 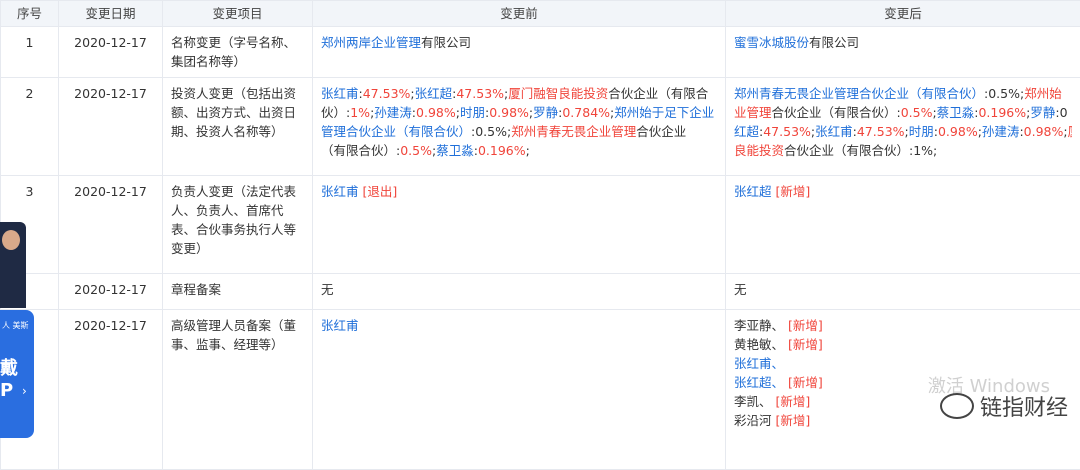 I want to click on cell-text: 厦门融智良能投资, so click(x=558, y=93).